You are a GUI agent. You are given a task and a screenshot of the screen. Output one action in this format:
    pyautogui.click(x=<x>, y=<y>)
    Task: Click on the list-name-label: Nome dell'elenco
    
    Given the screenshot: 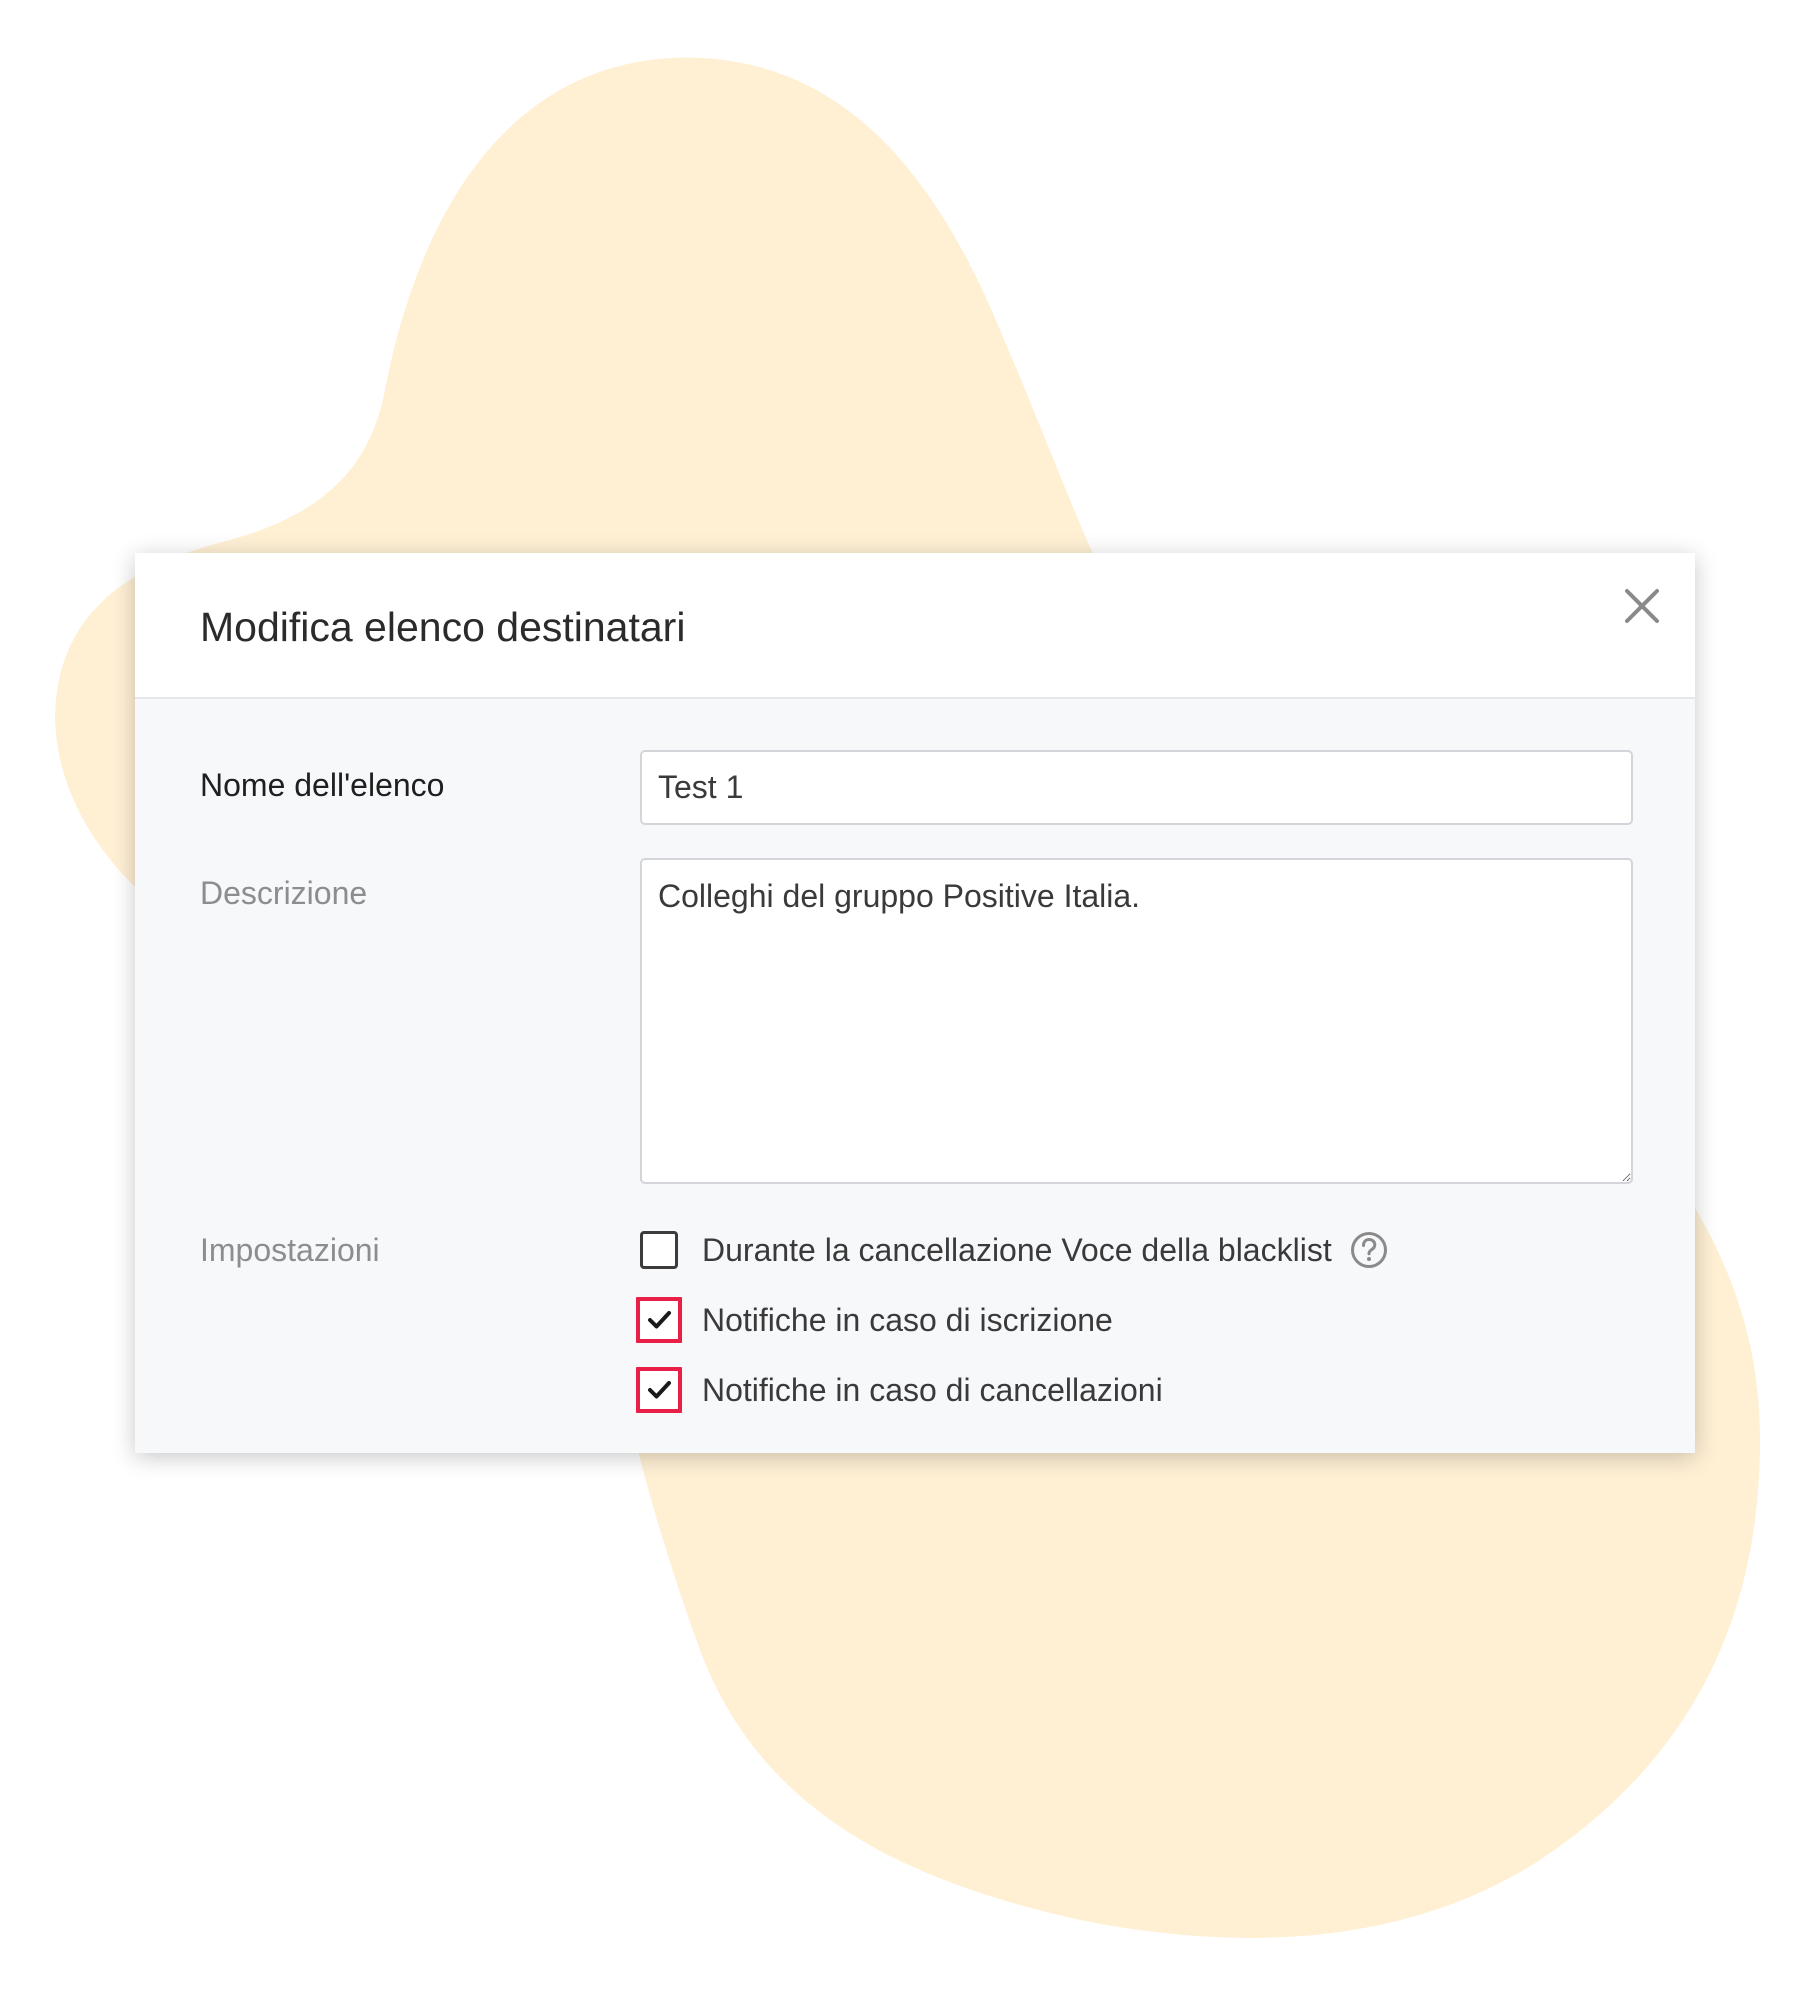 What is the action you would take?
    pyautogui.click(x=322, y=785)
    